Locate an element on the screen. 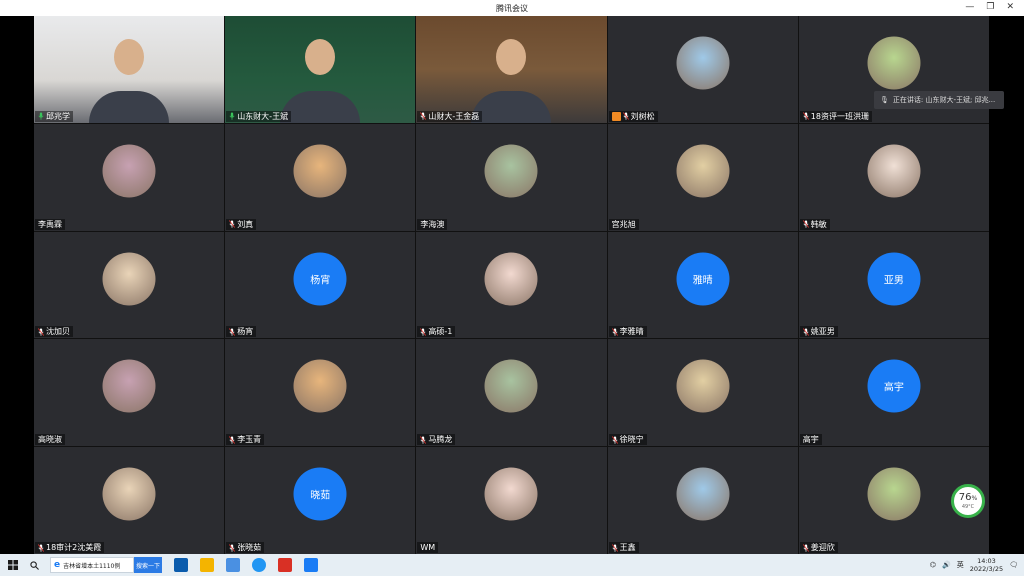  participant-tile: 山东财大-王斌 is located at coordinates (320, 69).